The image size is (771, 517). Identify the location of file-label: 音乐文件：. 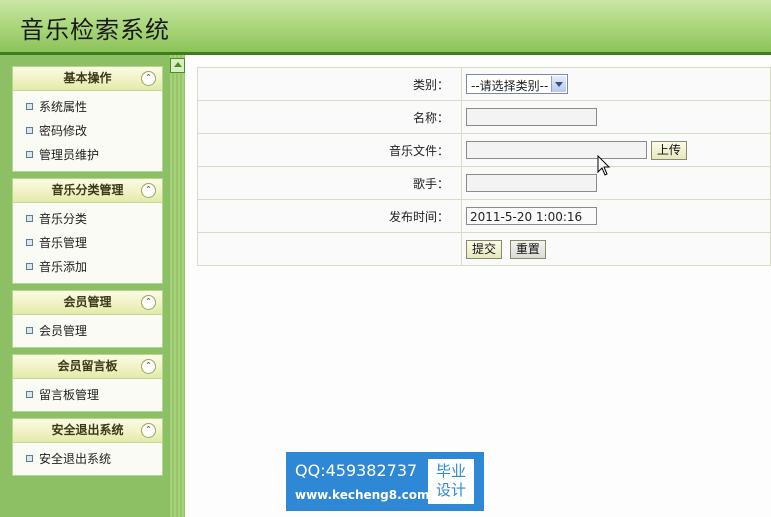
(329, 150).